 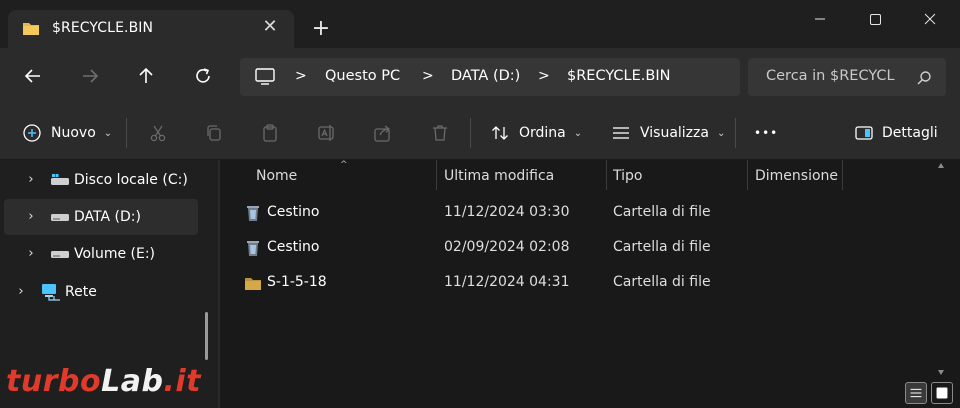 I want to click on new-button-label: Nuovo, so click(x=73, y=133).